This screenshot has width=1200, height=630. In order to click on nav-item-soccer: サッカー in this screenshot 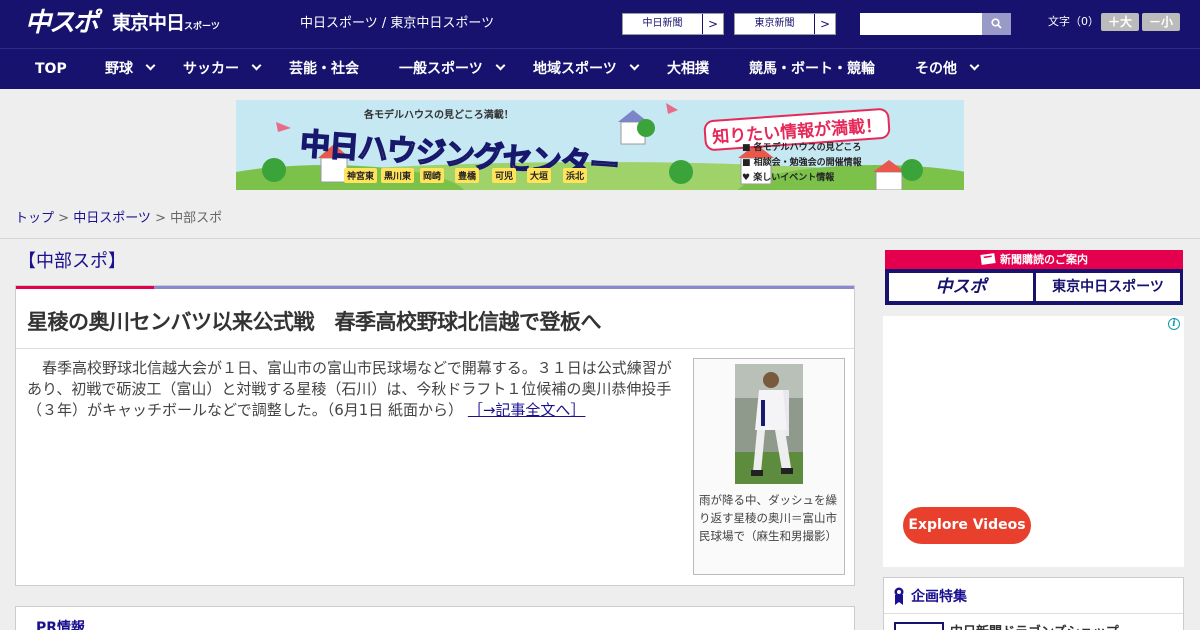, I will do `click(222, 69)`.